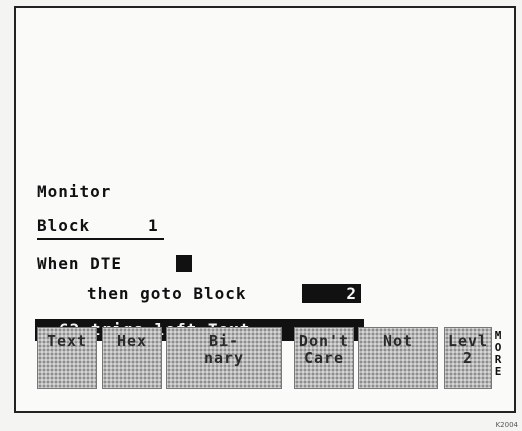 The image size is (522, 431). What do you see at coordinates (67, 341) in the screenshot?
I see `softkey-text-label: Text` at bounding box center [67, 341].